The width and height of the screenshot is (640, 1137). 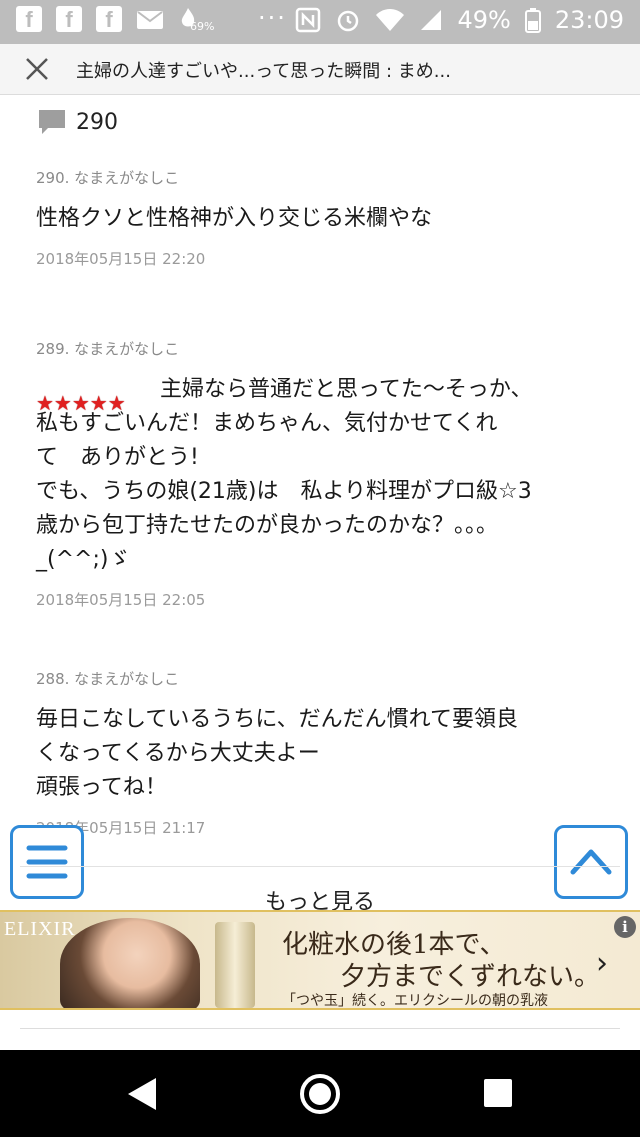 What do you see at coordinates (97, 122) in the screenshot?
I see `comment-count-number: 290` at bounding box center [97, 122].